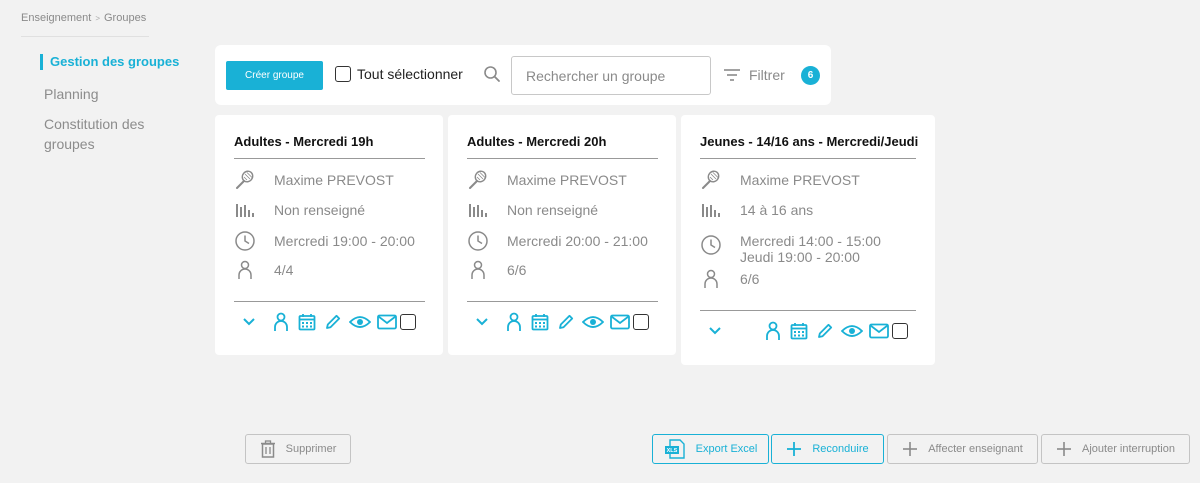  Describe the element at coordinates (777, 210) in the screenshot. I see `level-text: 14 à 16 ans` at that location.